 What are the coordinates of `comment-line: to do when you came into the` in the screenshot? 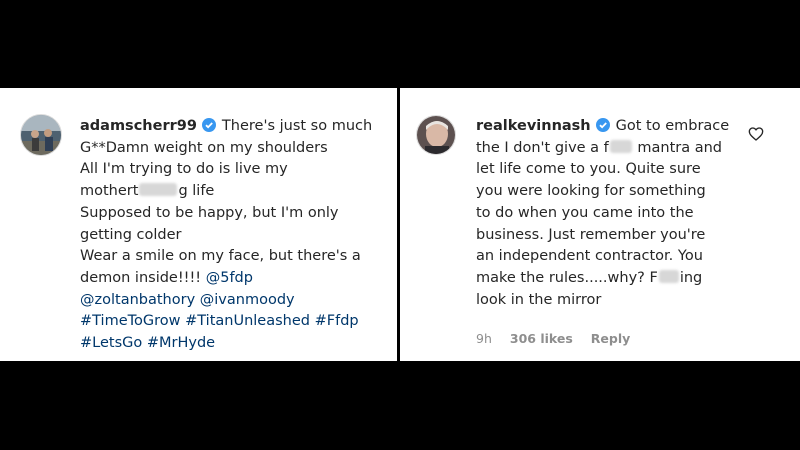 It's located at (585, 212).